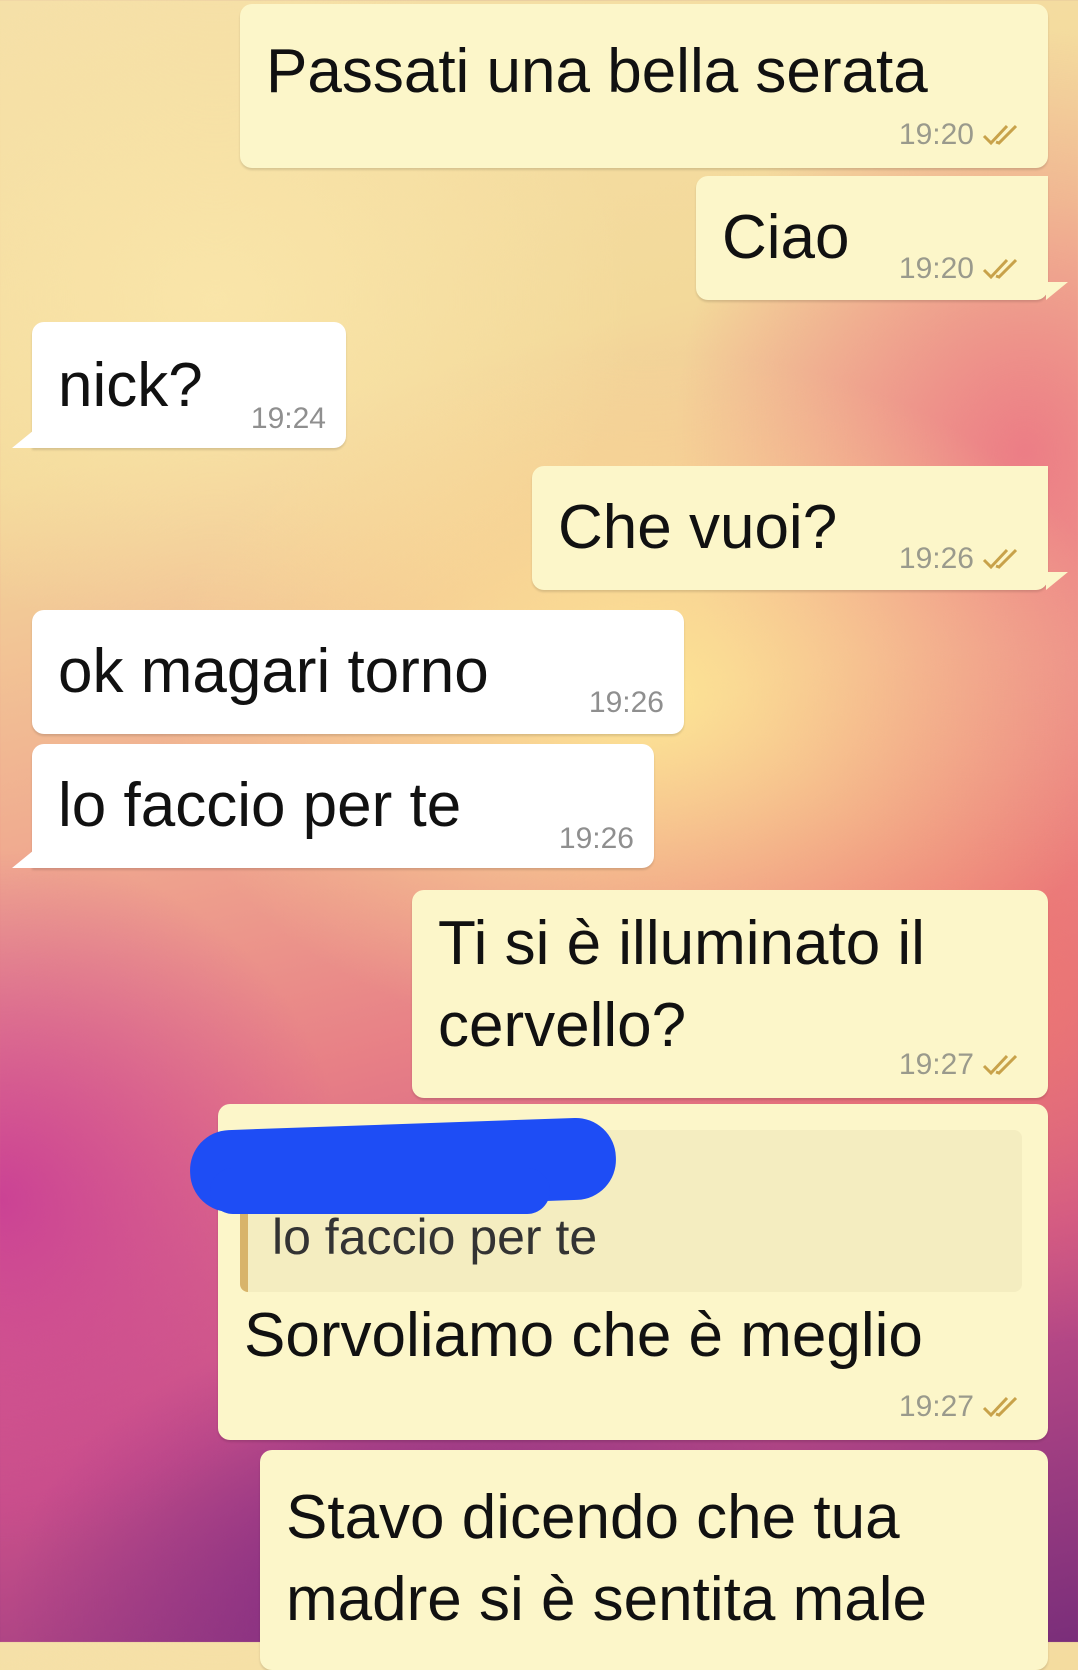 This screenshot has height=1670, width=1078. I want to click on message-text: Ciao, so click(786, 237).